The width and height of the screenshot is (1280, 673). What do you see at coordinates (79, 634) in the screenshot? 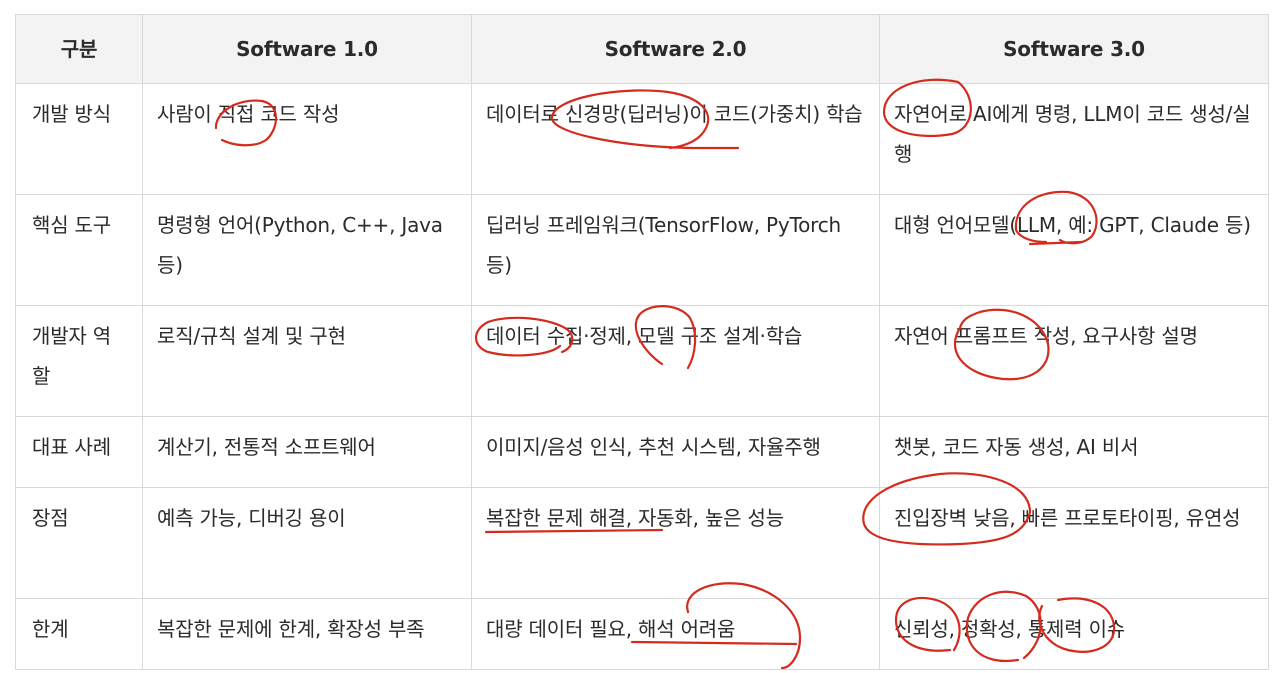
I see `row-label: 한계` at bounding box center [79, 634].